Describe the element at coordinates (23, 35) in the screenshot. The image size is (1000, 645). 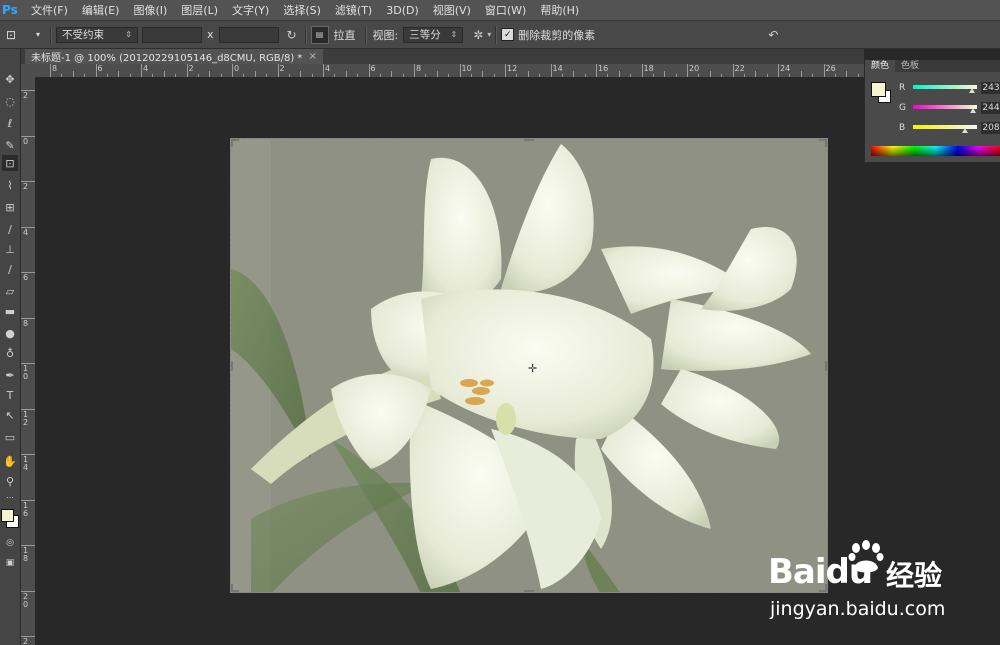
I see `tool-preset-picker: ⊡ ▾` at that location.